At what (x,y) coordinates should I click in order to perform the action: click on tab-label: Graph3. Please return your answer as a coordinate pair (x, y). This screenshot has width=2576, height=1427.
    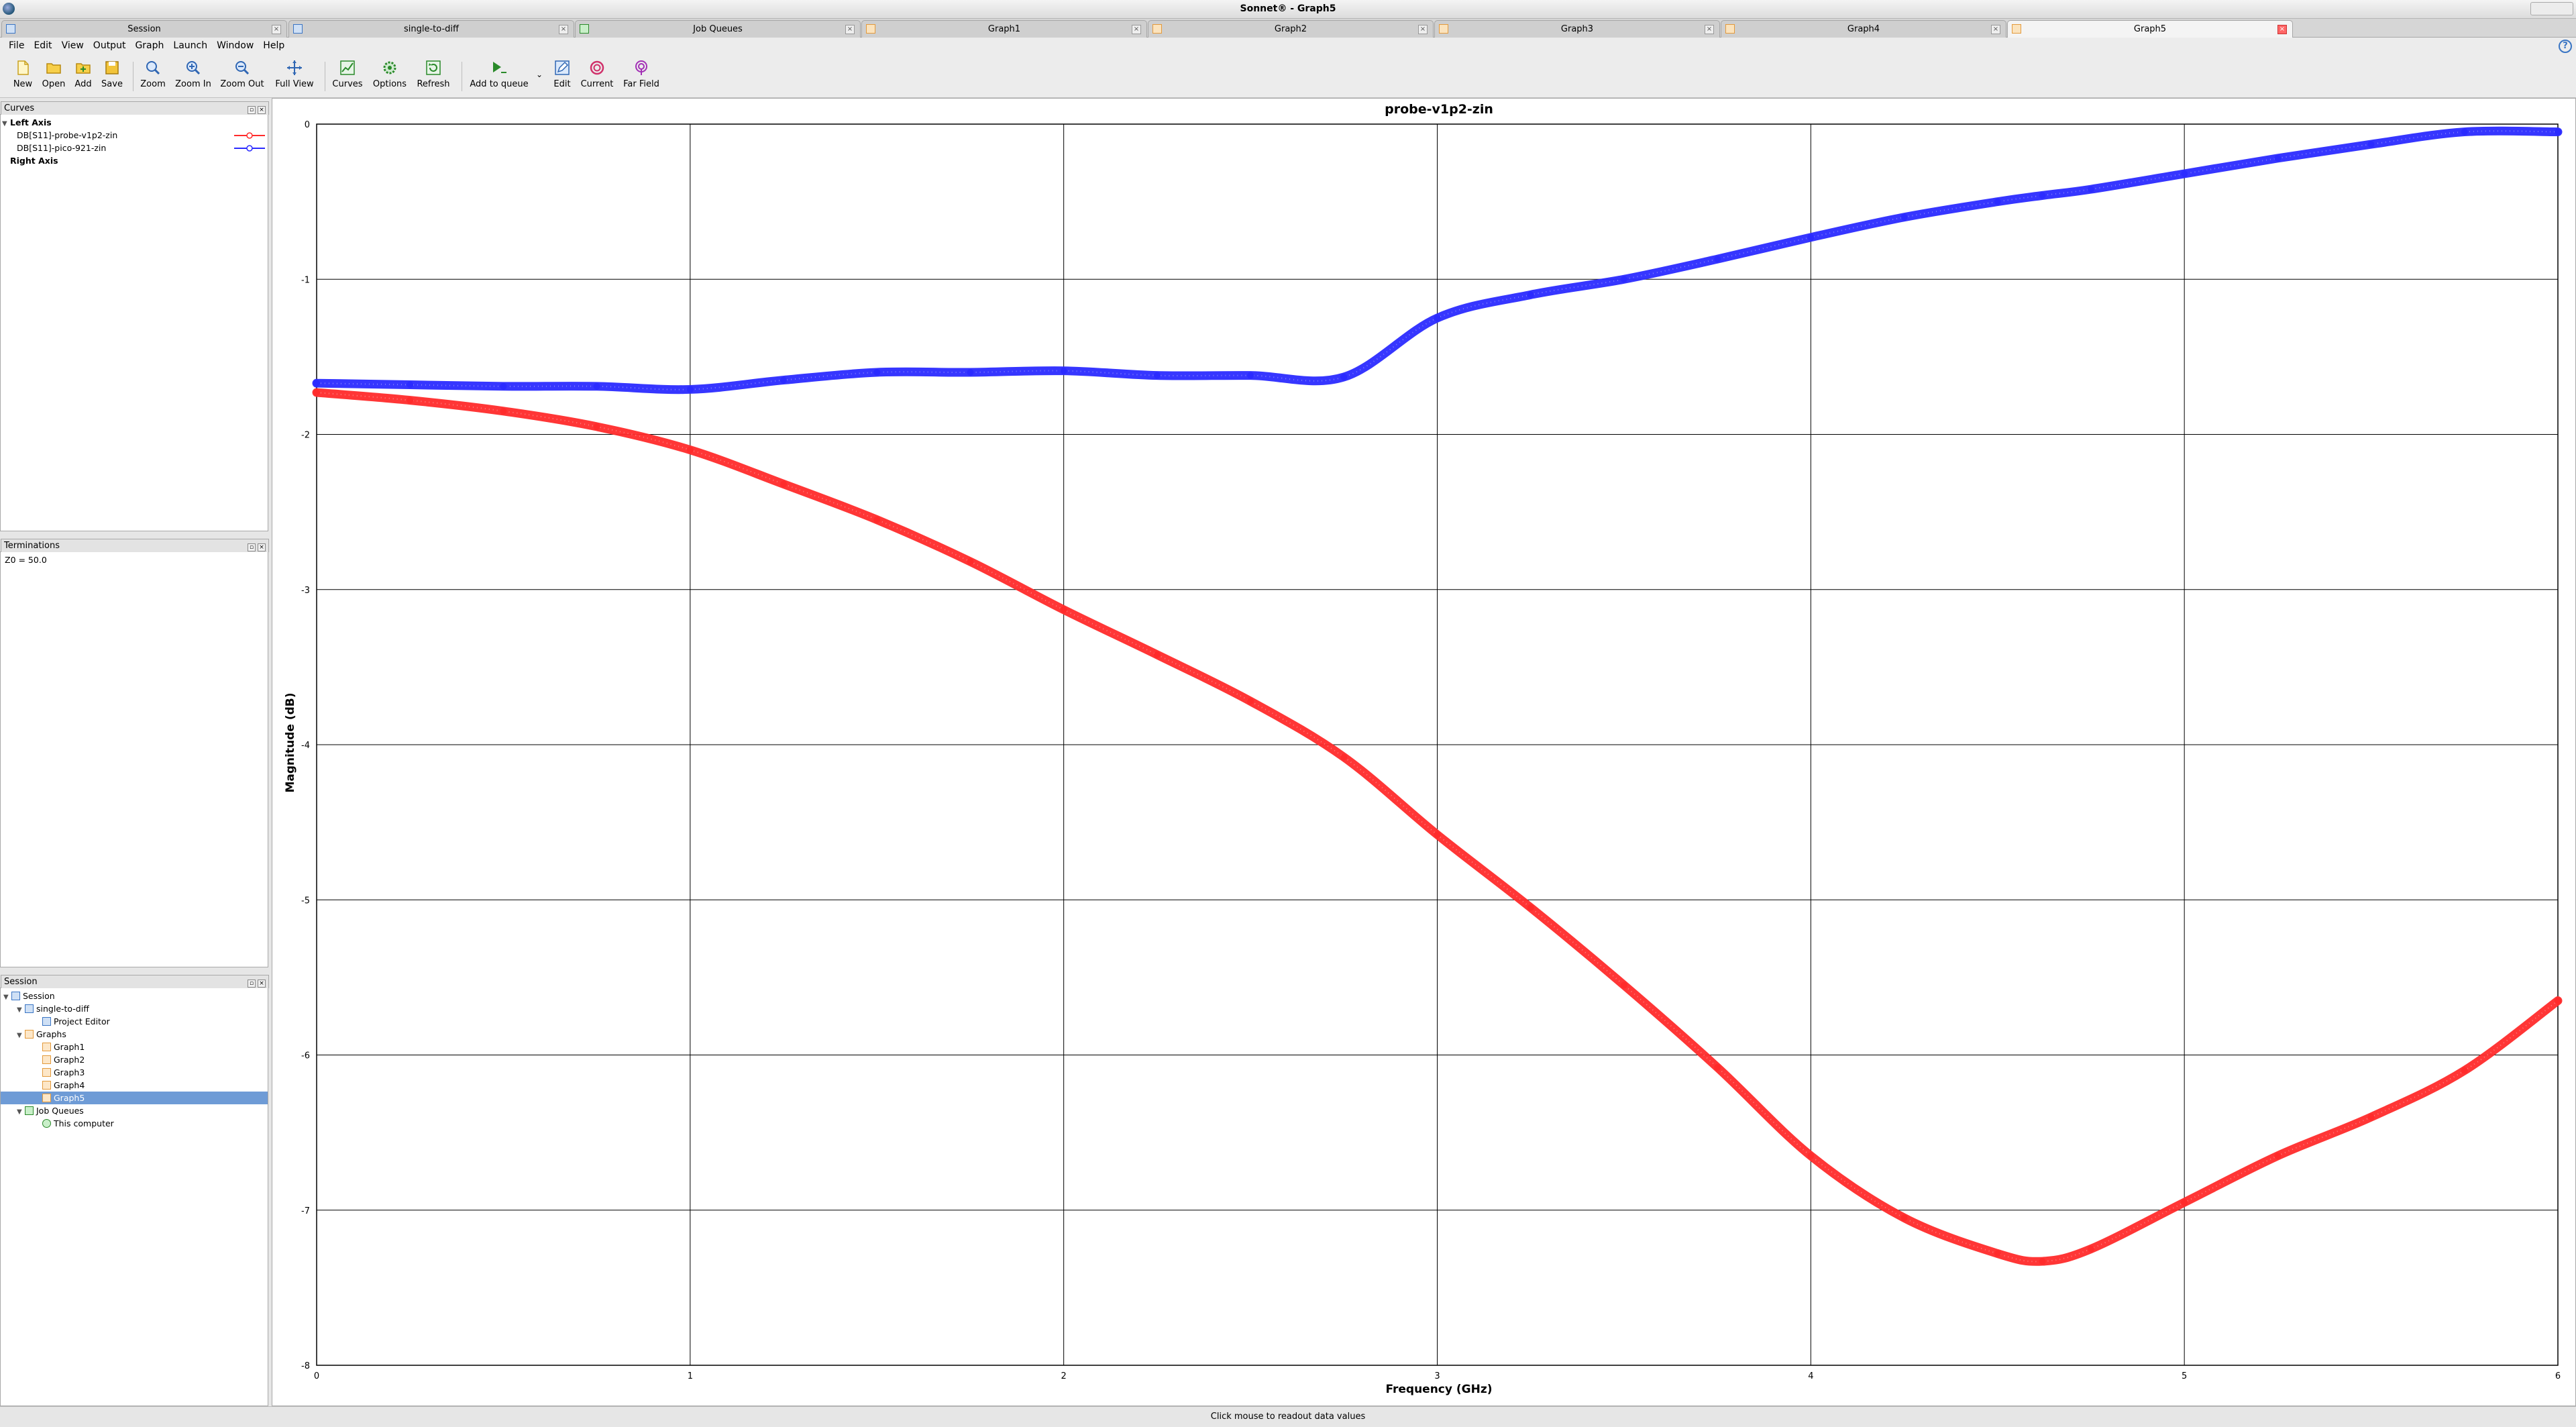
    Looking at the image, I should click on (1577, 29).